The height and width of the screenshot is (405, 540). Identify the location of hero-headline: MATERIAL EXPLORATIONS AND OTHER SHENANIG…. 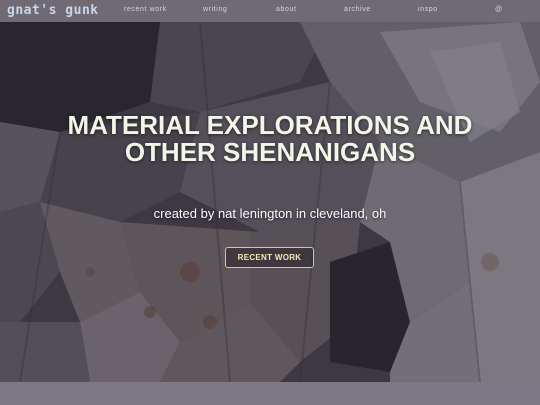
(270, 139).